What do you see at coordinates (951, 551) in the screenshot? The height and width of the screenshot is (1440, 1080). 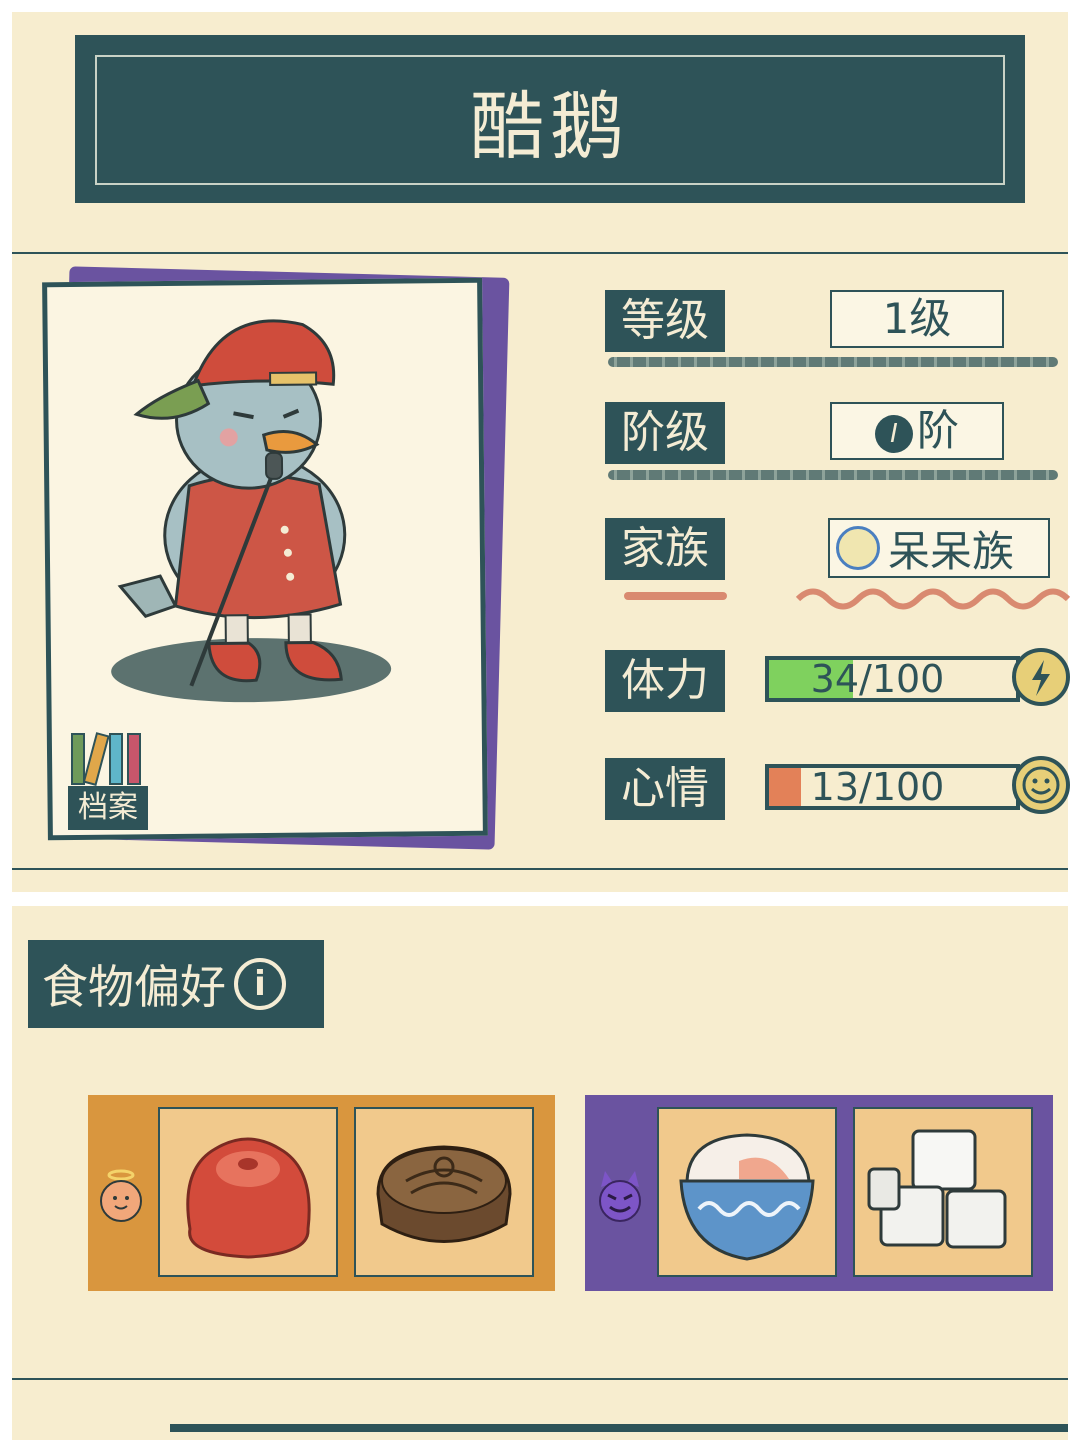 I see `family-value: 呆呆族` at bounding box center [951, 551].